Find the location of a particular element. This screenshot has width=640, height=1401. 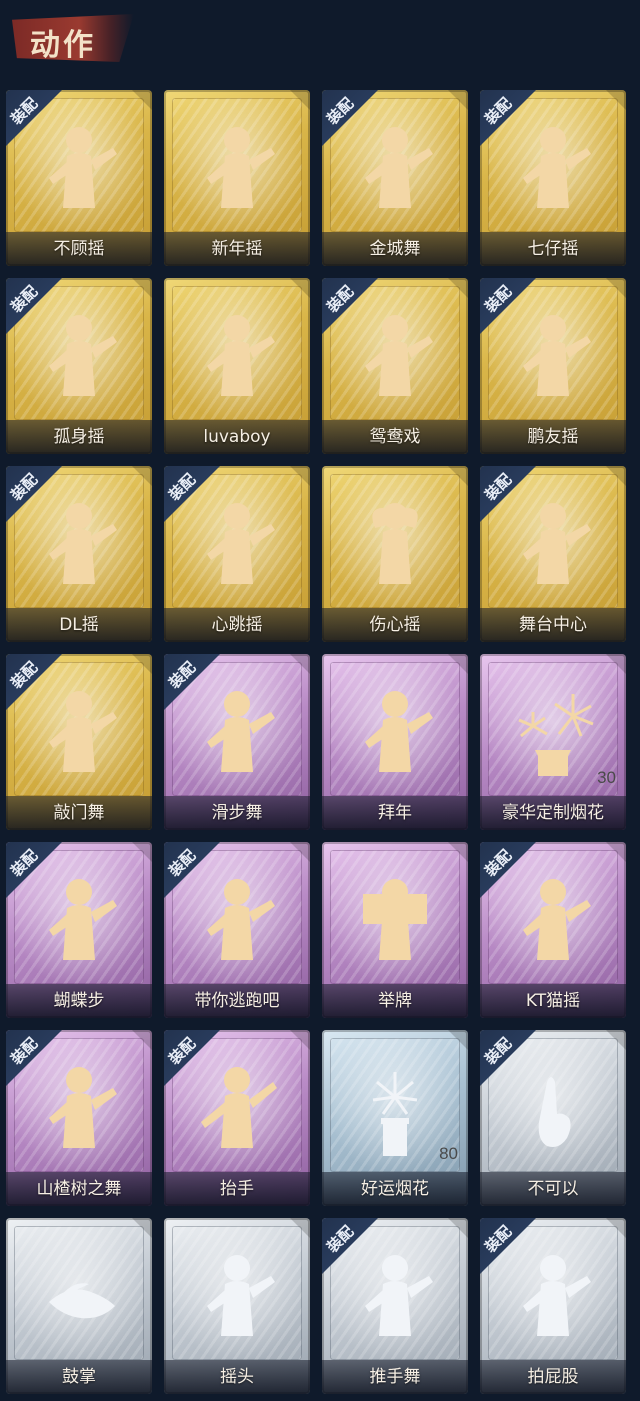

emote-name: 好运烟花 is located at coordinates (395, 1189).